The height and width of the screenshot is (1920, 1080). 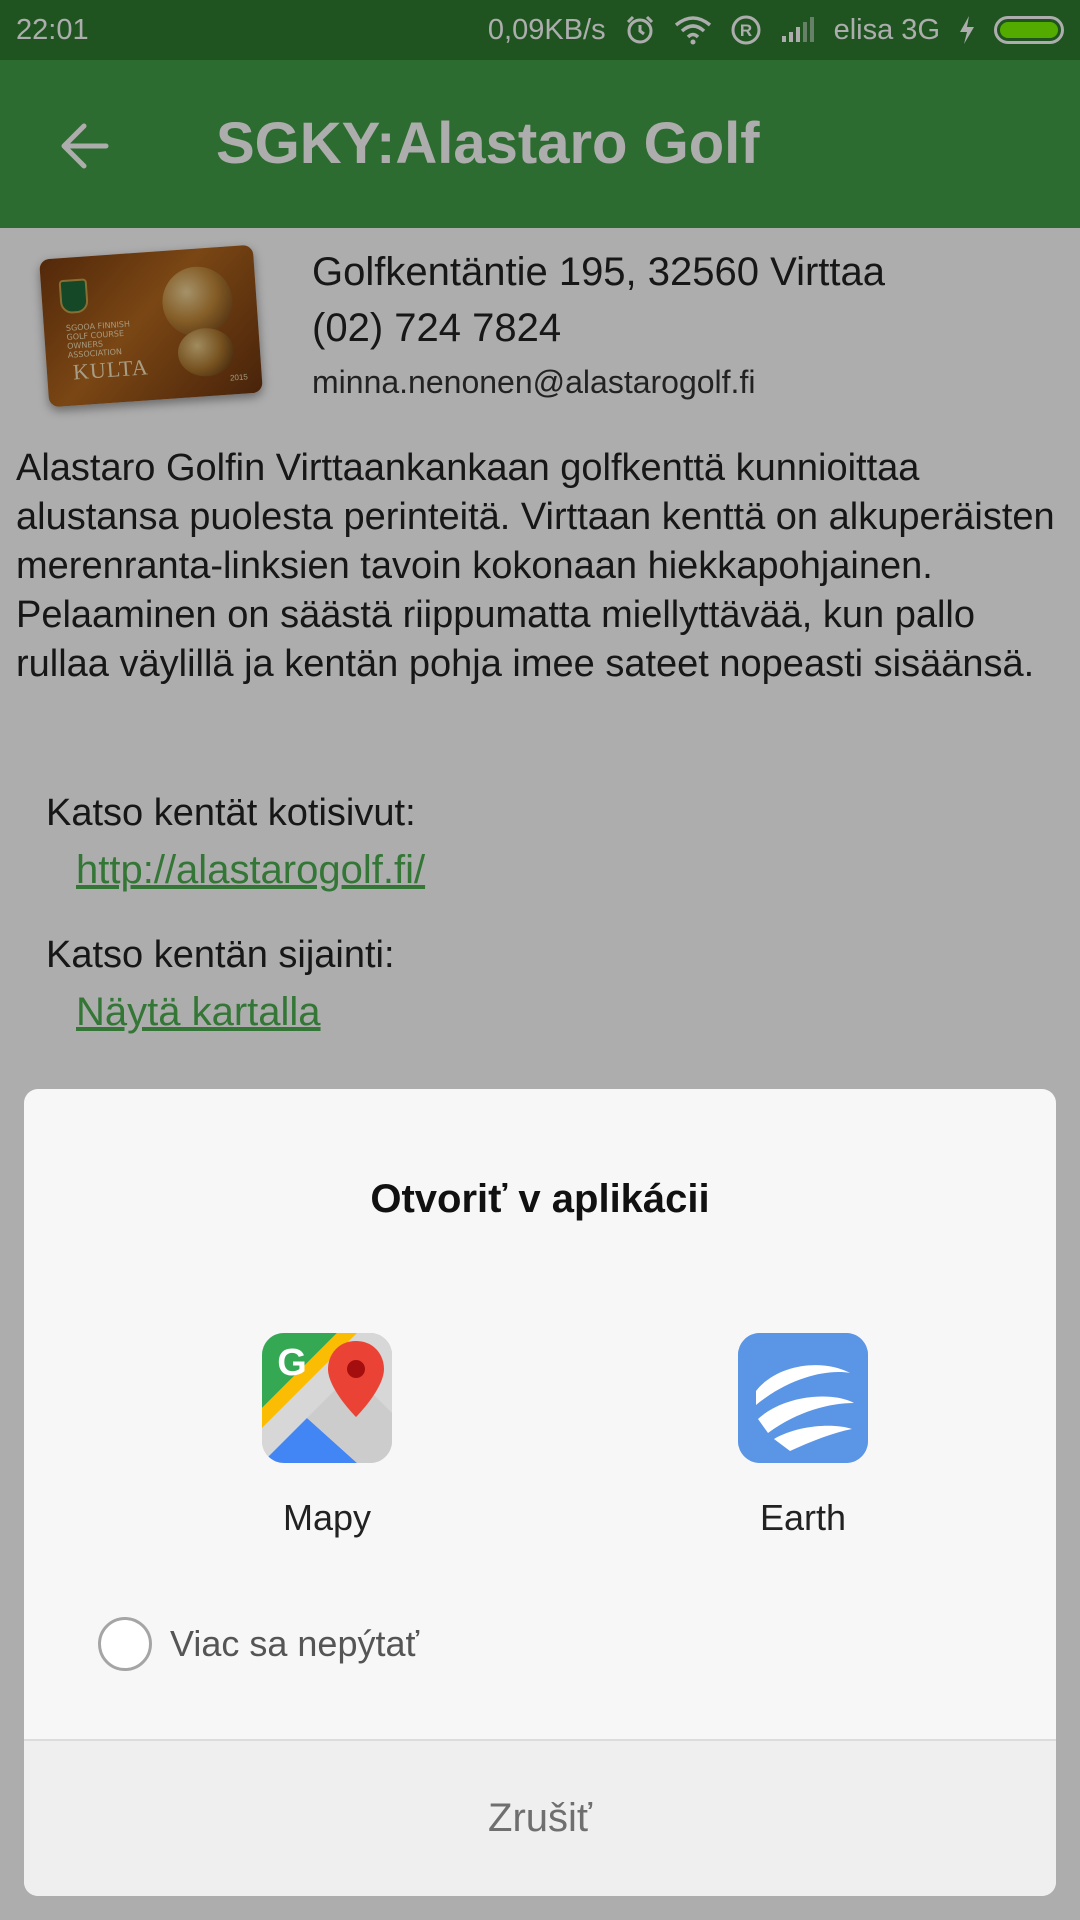 I want to click on cancel-button: Zrušiť, so click(x=540, y=1818).